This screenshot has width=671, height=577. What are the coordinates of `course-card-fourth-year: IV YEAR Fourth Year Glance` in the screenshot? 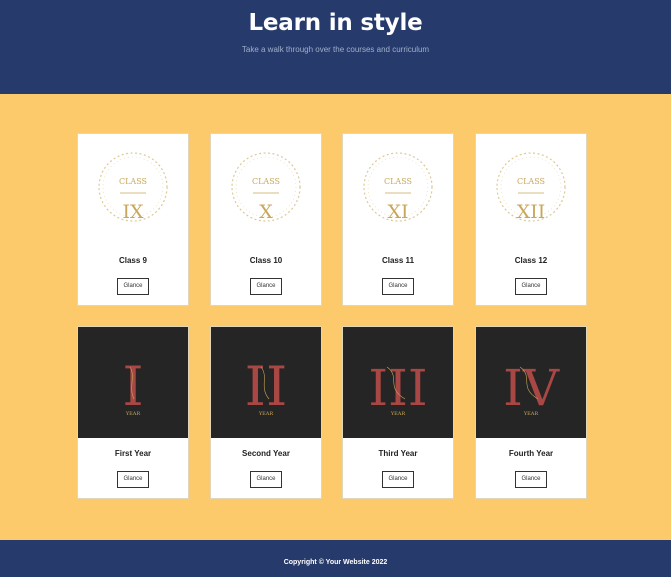 It's located at (531, 412).